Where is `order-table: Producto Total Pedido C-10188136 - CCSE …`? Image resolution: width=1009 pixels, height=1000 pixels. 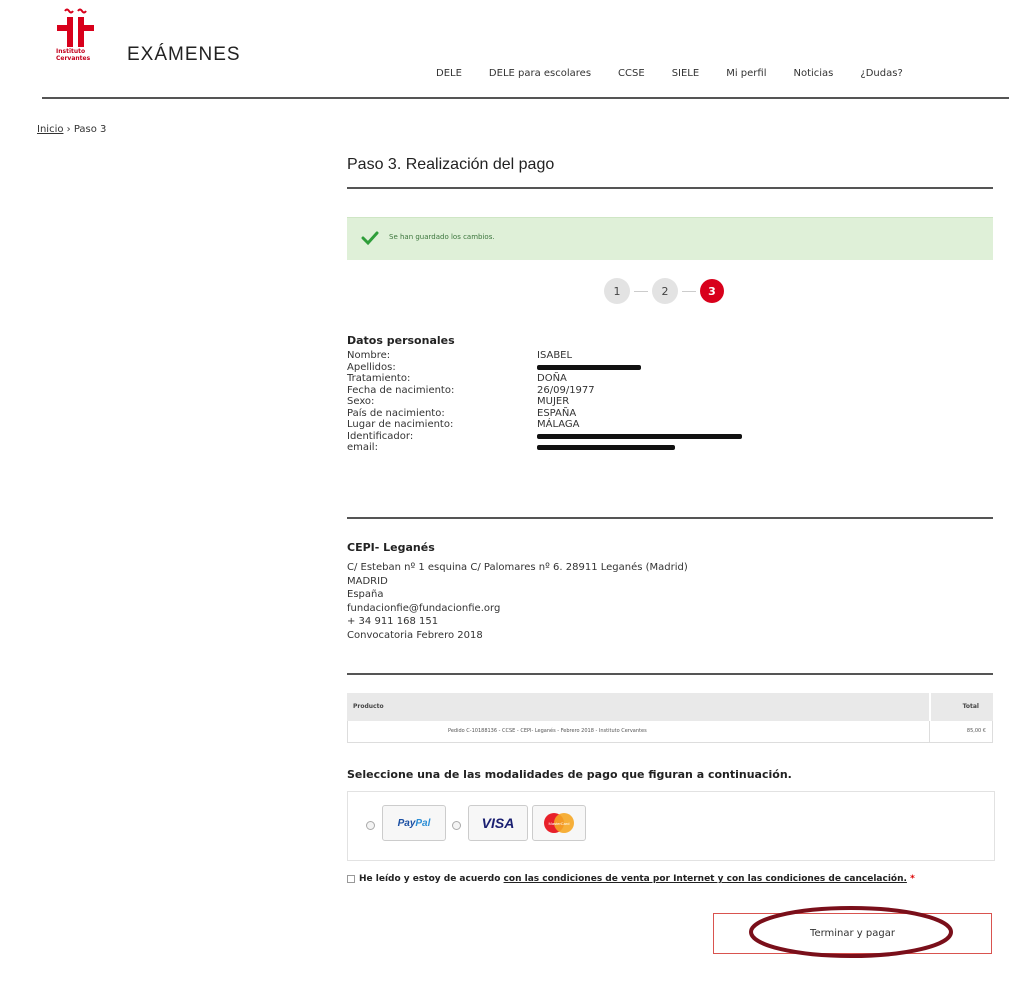 order-table: Producto Total Pedido C-10188136 - CCSE … is located at coordinates (670, 718).